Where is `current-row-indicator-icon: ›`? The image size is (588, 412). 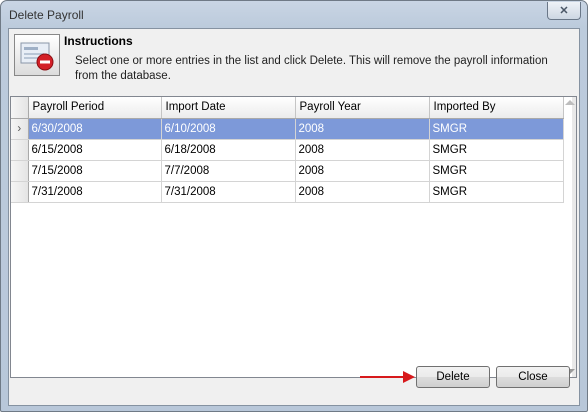 current-row-indicator-icon: › is located at coordinates (20, 129).